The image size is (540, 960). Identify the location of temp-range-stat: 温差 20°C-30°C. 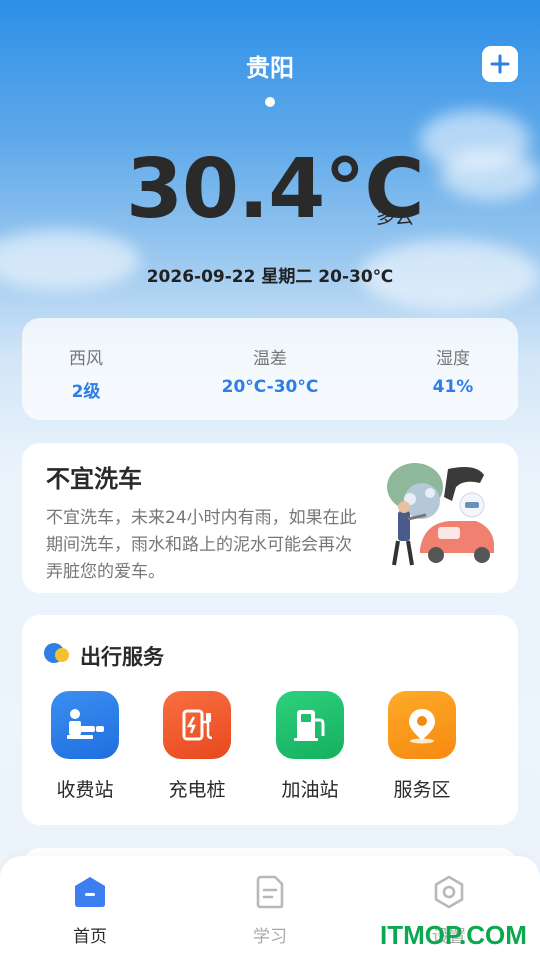
(270, 370).